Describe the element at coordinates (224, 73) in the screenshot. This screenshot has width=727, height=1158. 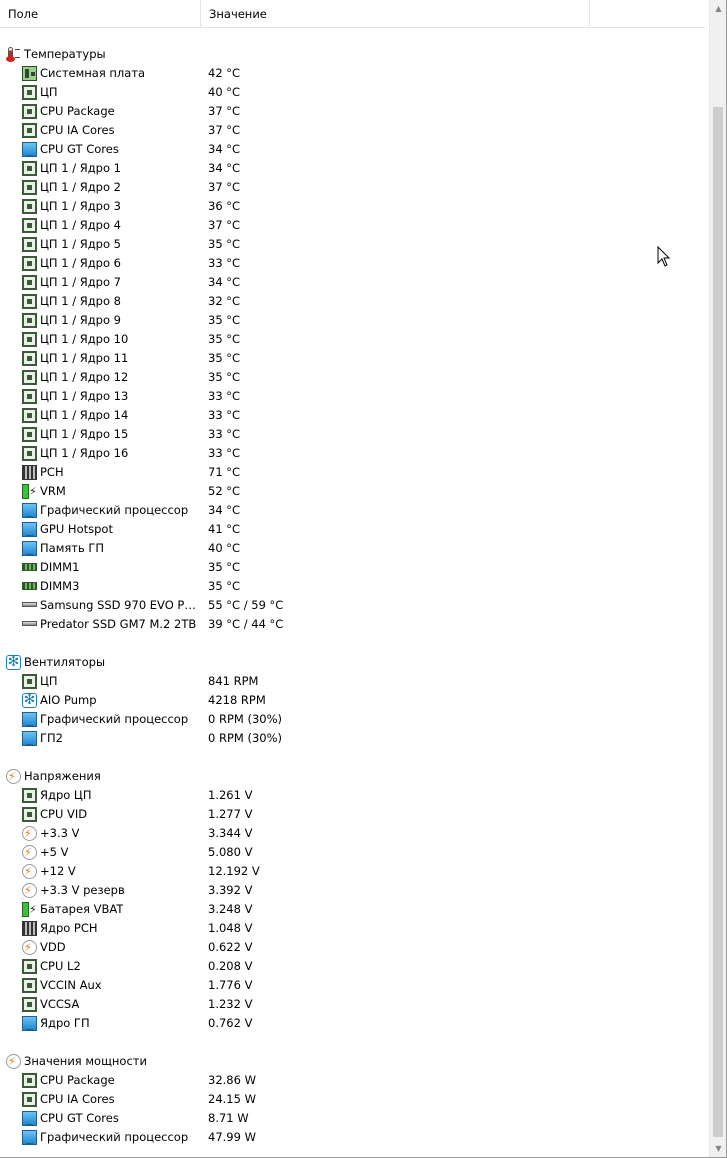
I see `sensor-value: 42 °C` at that location.